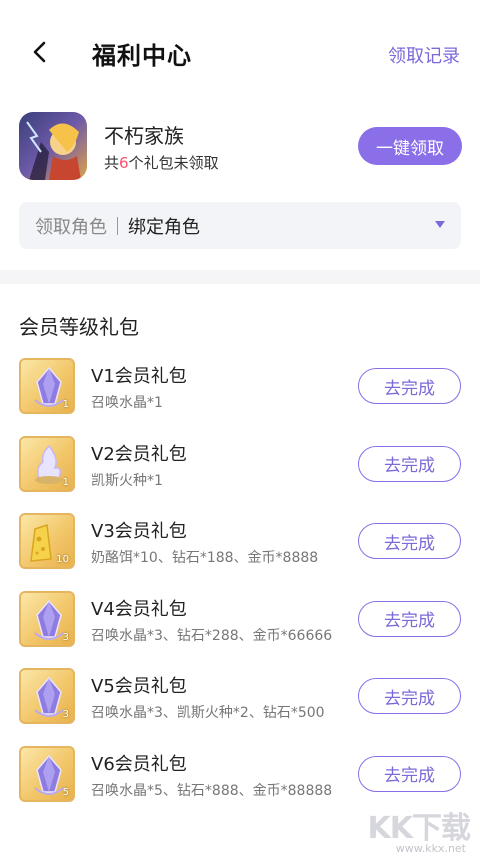 The image size is (480, 859). I want to click on pending-gifts-text: 共6个礼包未领取, so click(161, 162).